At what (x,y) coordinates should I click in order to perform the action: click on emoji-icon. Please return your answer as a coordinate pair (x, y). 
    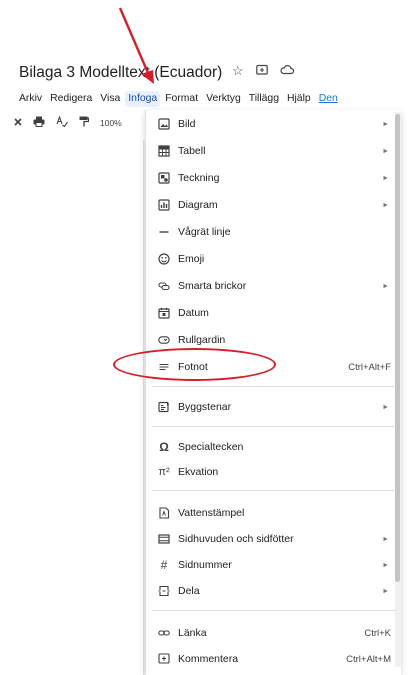
    Looking at the image, I should click on (164, 259).